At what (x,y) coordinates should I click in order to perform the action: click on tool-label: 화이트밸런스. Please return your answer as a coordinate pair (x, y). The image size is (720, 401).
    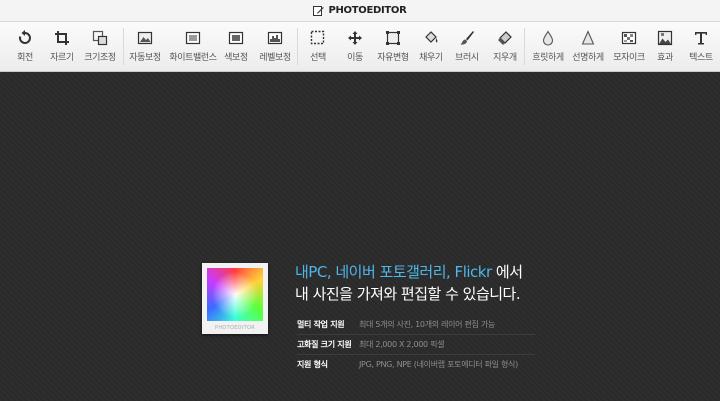
    Looking at the image, I should click on (193, 58).